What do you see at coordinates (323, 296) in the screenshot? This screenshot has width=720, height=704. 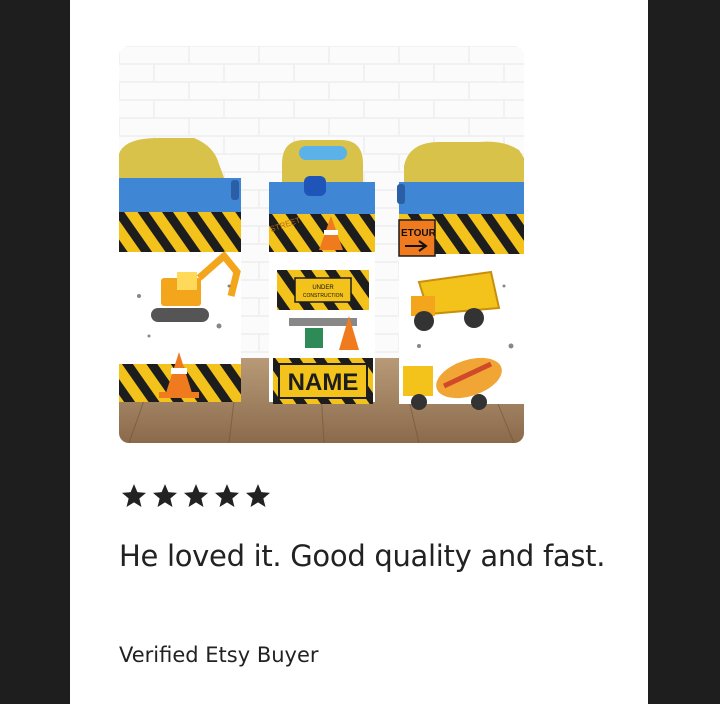 I see `sign-line-2: CONSTRUCTION` at bounding box center [323, 296].